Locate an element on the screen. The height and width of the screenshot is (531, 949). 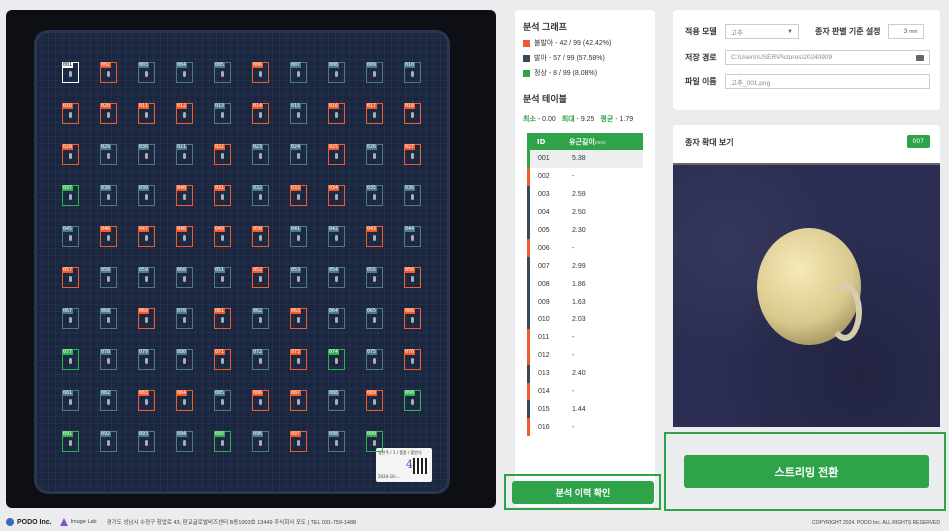
seed-cell: 042 is located at coordinates (336, 236).